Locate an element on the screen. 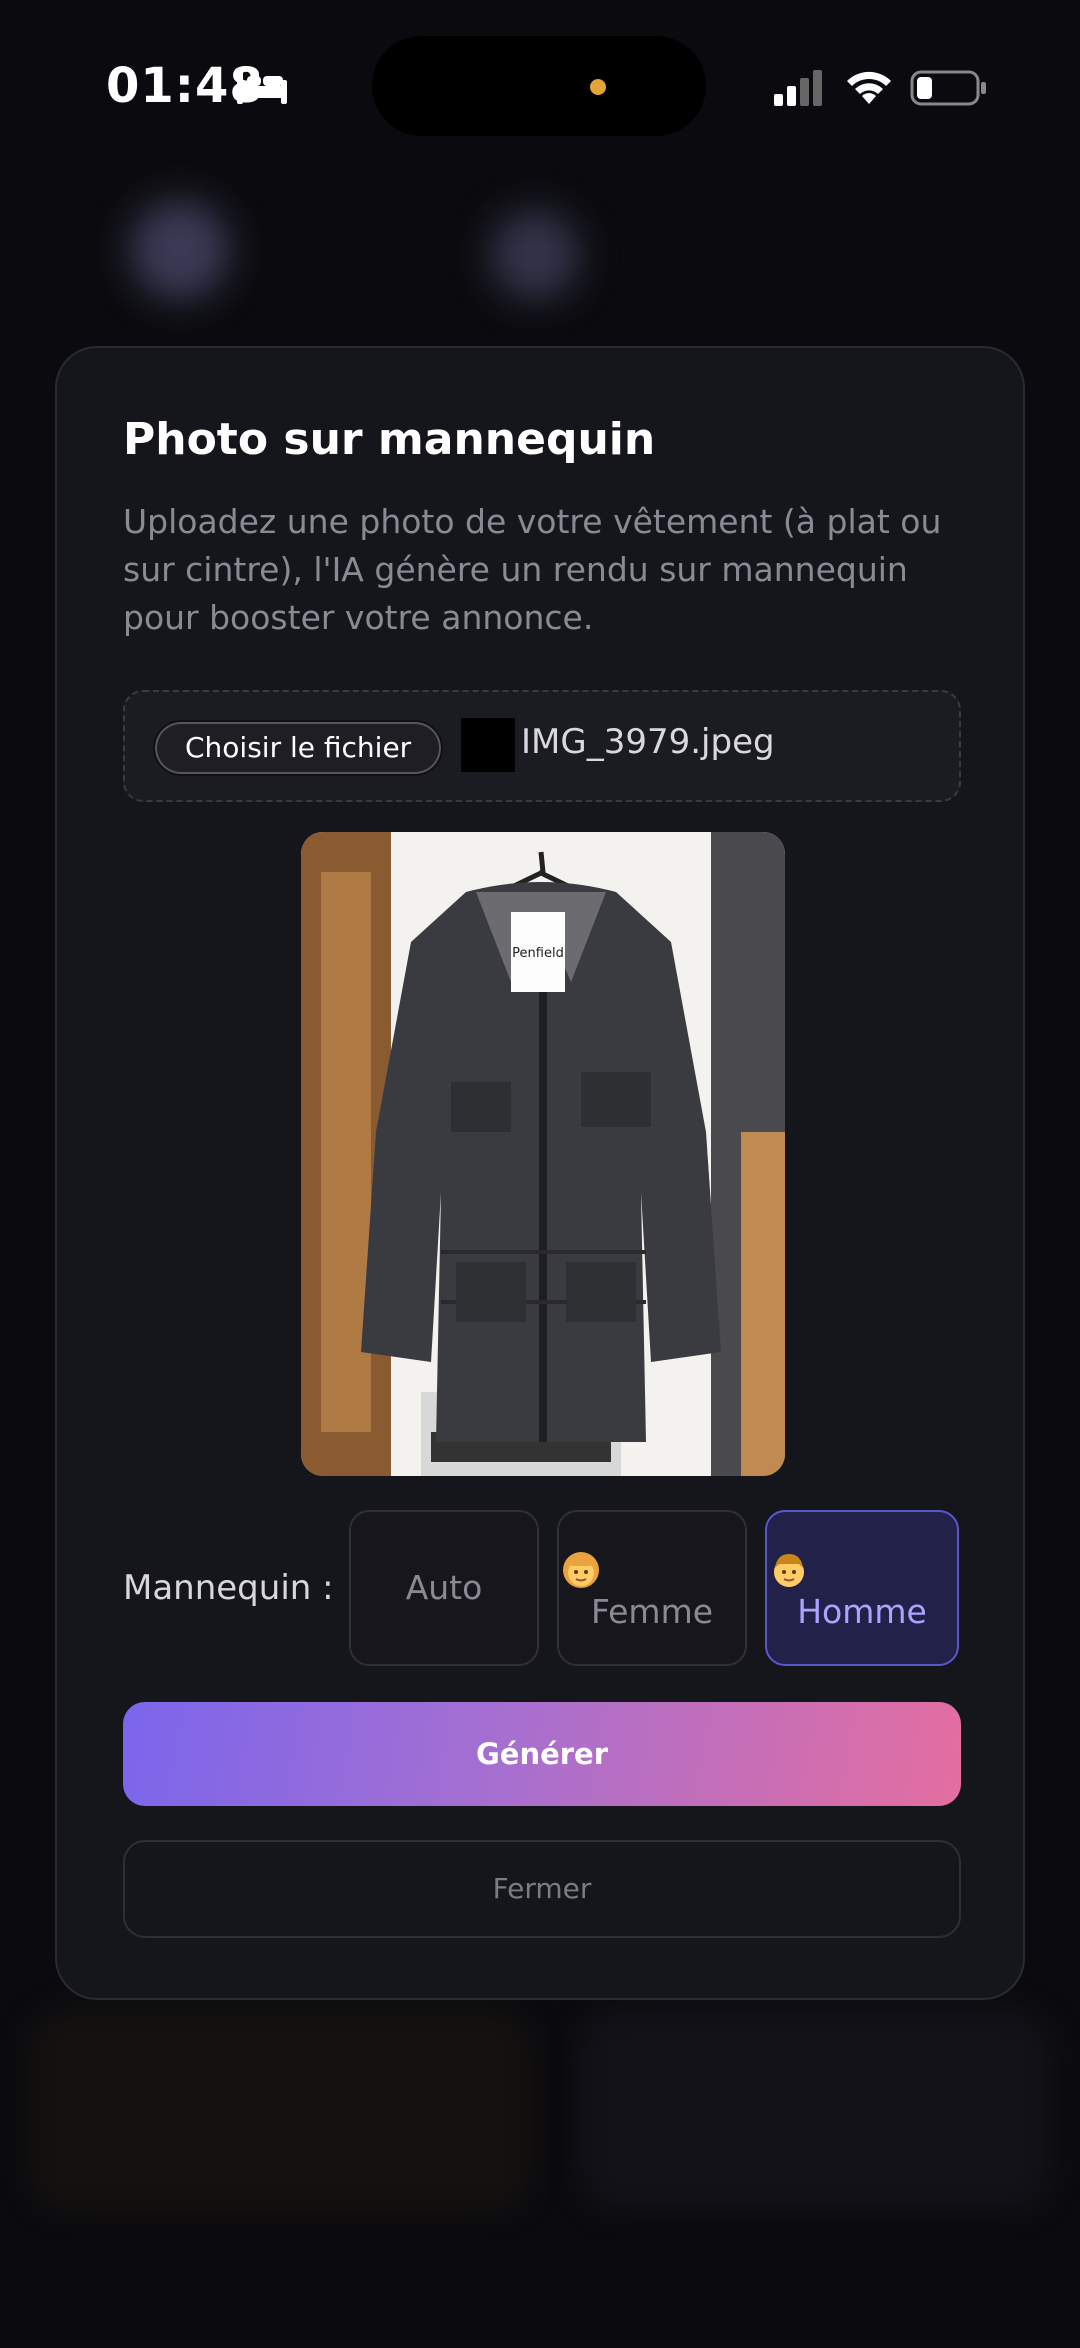 The image size is (1080, 2348). privacy-indicator-icon is located at coordinates (598, 87).